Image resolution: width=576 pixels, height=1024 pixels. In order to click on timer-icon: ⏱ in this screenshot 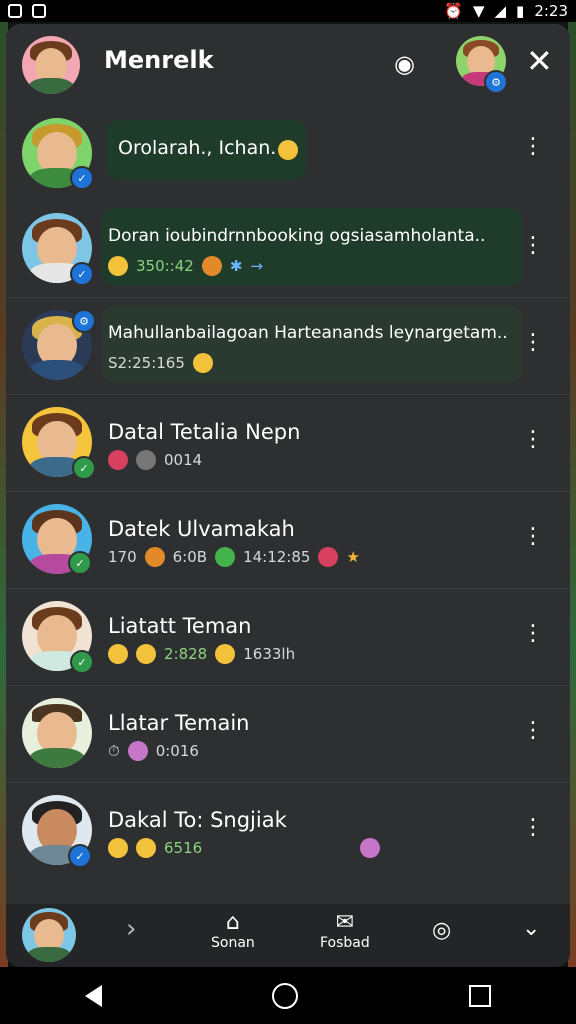, I will do `click(114, 751)`.